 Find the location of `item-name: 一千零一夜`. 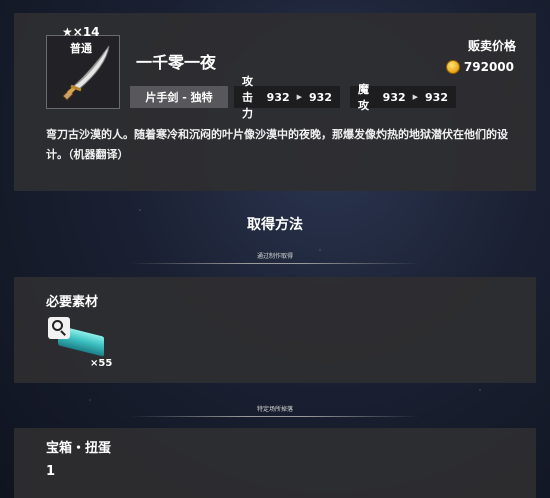

item-name: 一千零一夜 is located at coordinates (176, 62).